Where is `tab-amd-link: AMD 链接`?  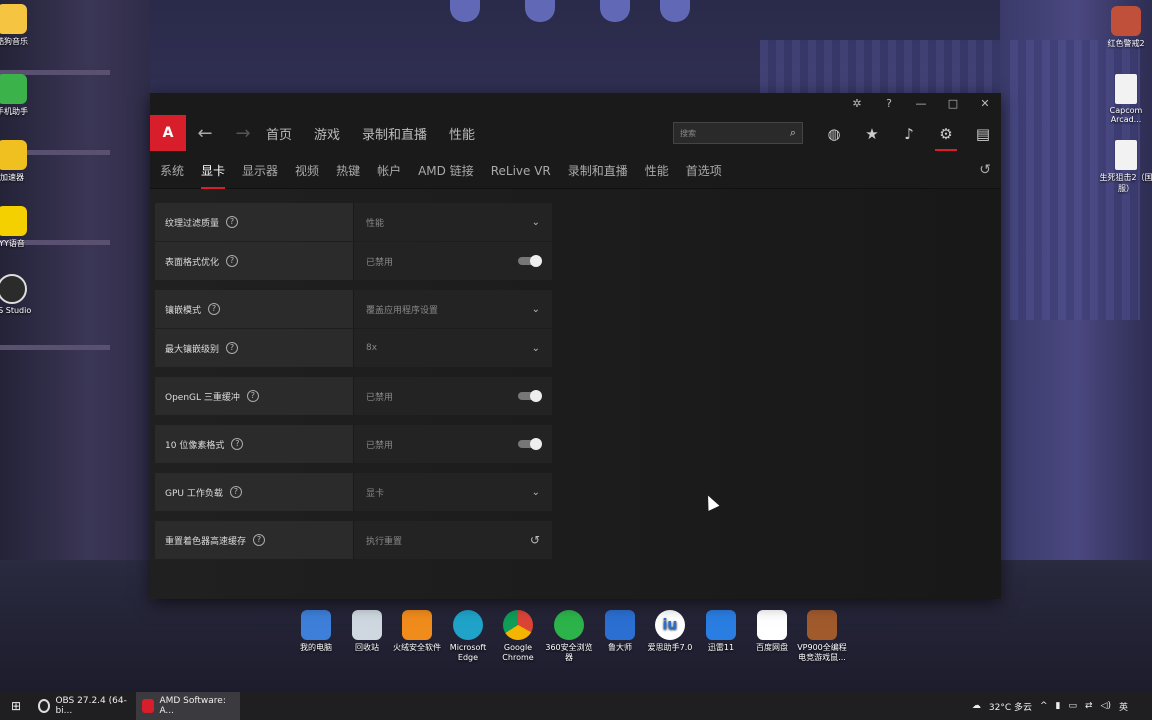 tab-amd-link: AMD 链接 is located at coordinates (446, 170).